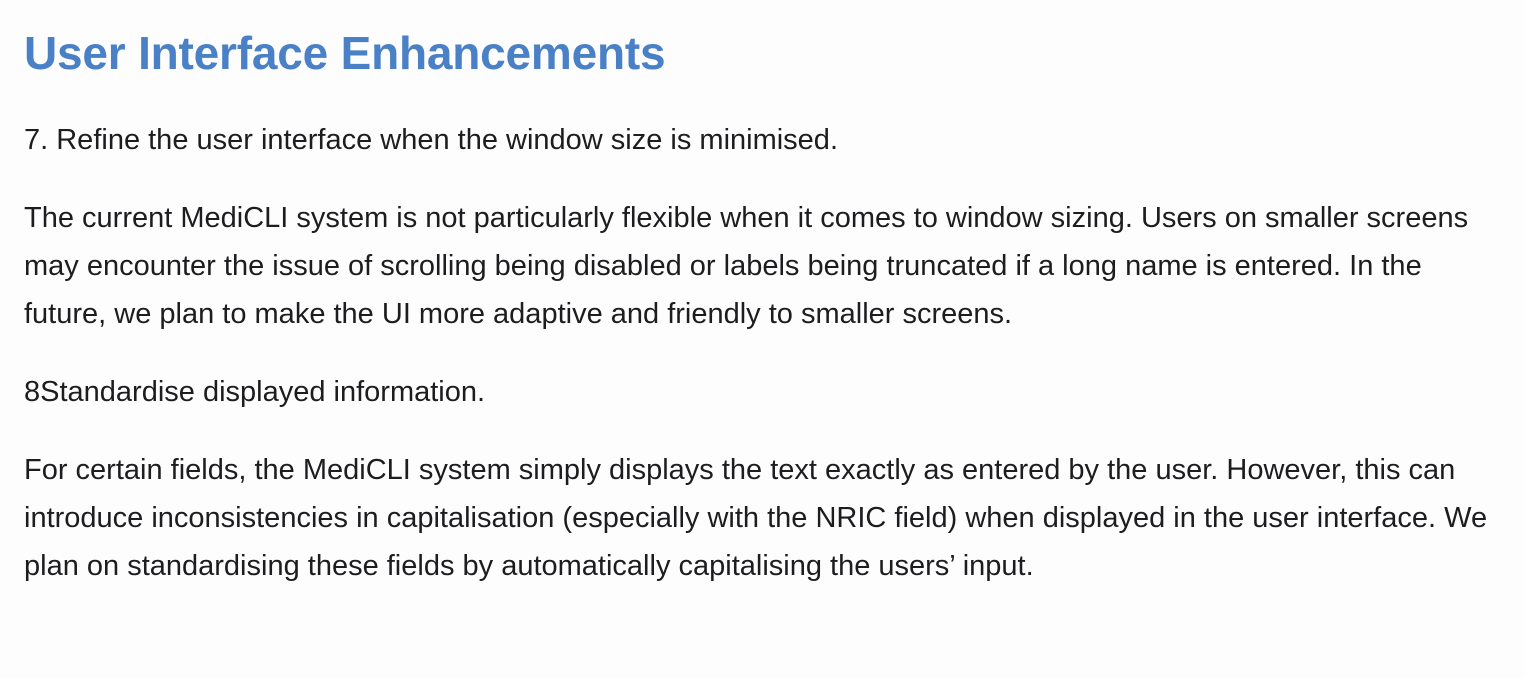 The image size is (1524, 678). I want to click on section-heading: User Interface Enhancements, so click(345, 53).